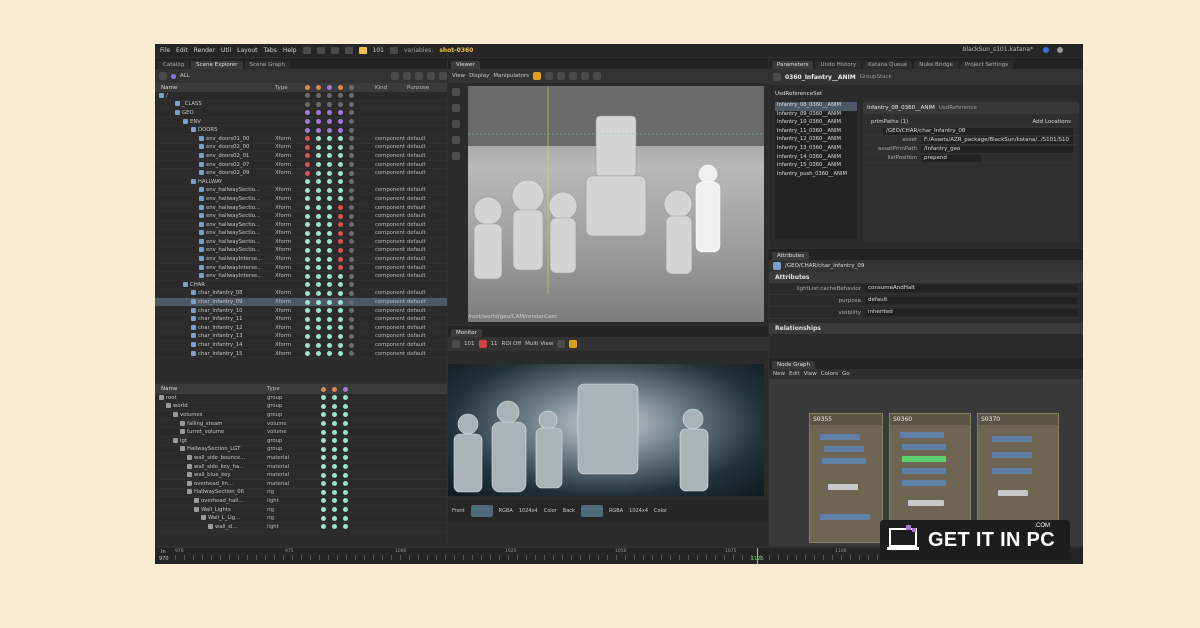  I want to click on relationships-section: Relationships, so click(926, 328).